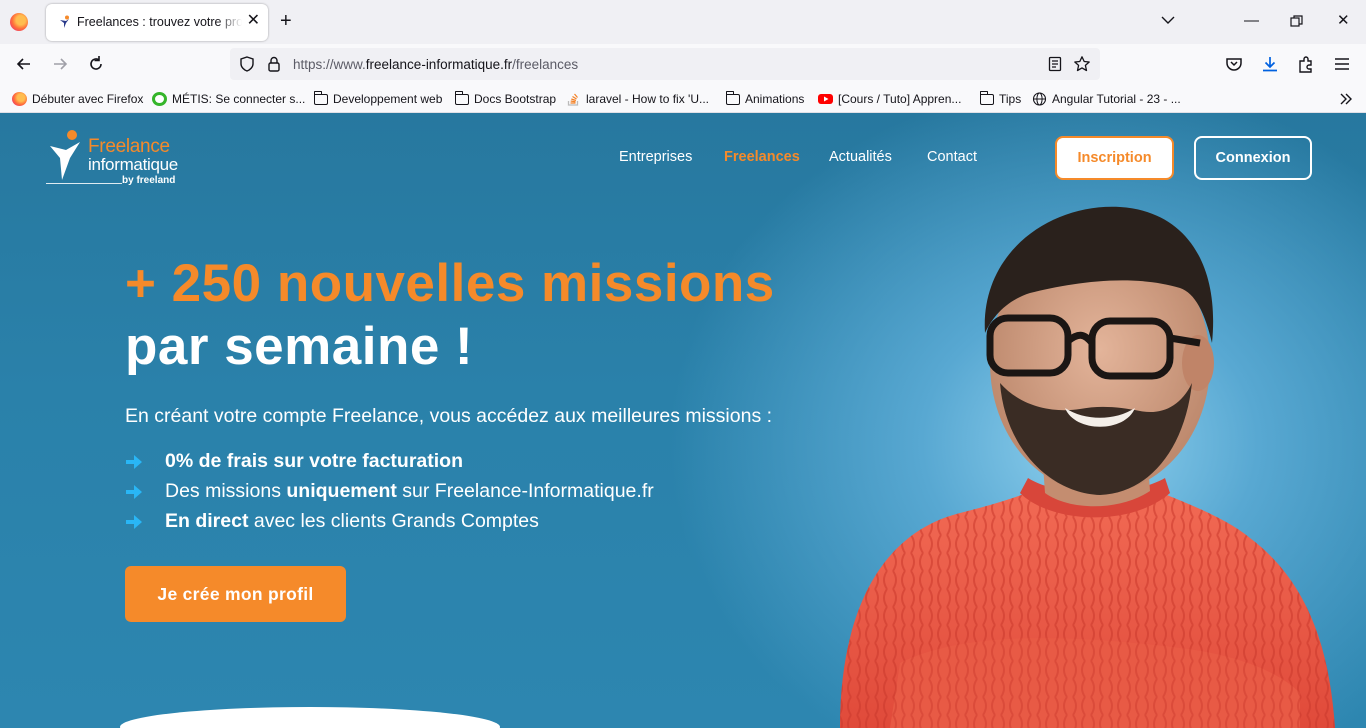 The height and width of the screenshot is (728, 1366). I want to click on bookmark-item: Tips, so click(1000, 99).